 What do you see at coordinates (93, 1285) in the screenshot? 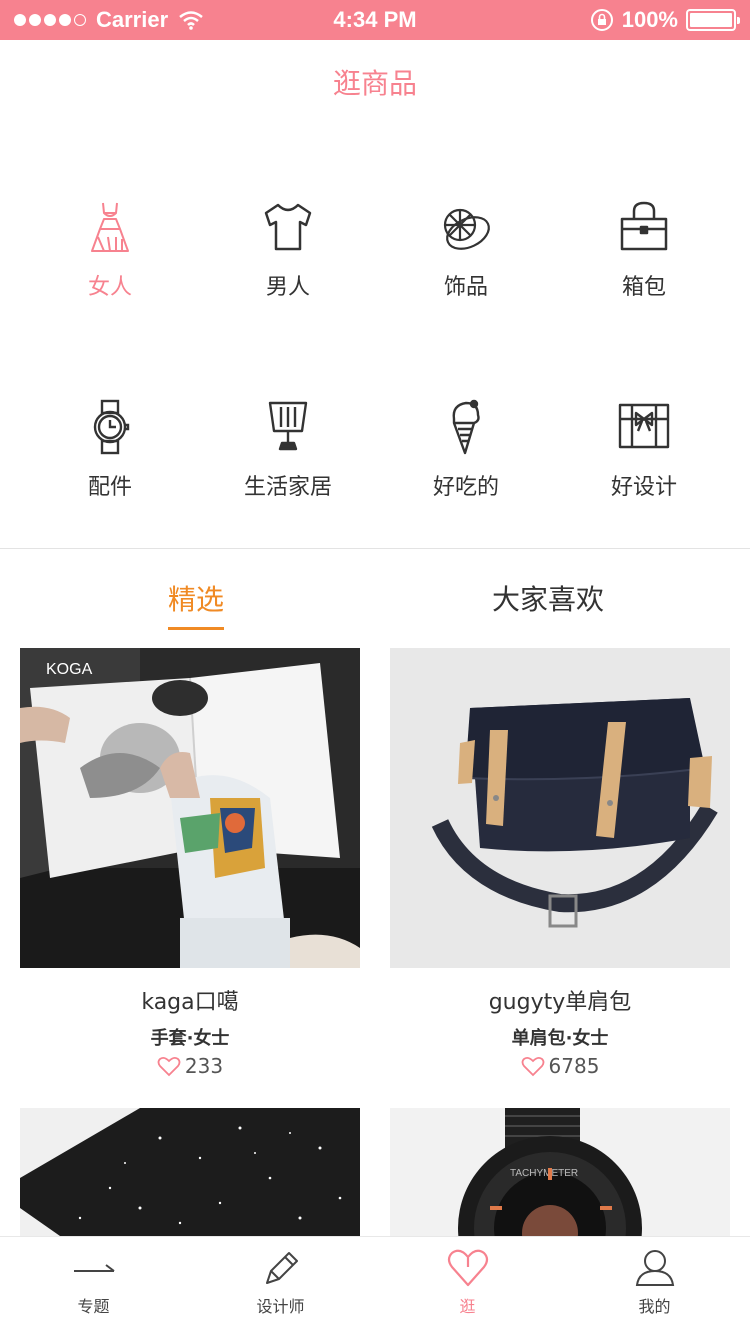
I see `tabbar-topics: 专题` at bounding box center [93, 1285].